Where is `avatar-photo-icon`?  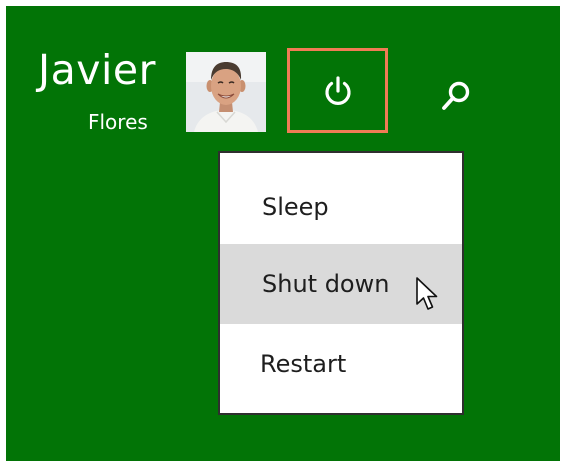 avatar-photo-icon is located at coordinates (226, 92).